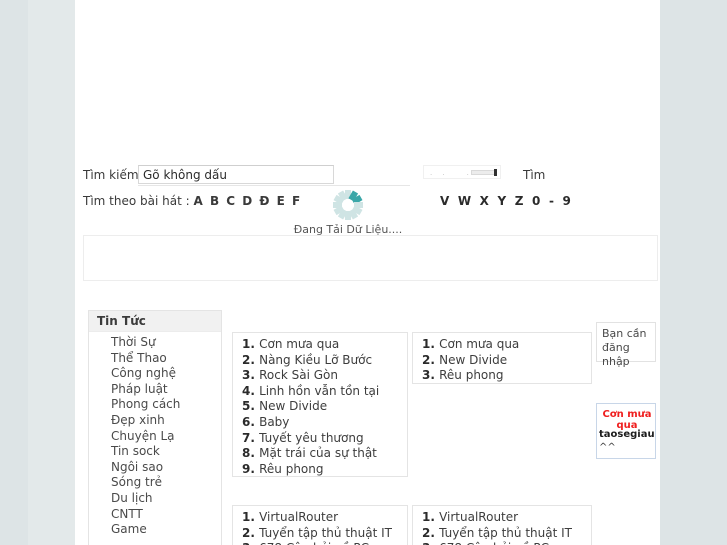 The width and height of the screenshot is (727, 545). Describe the element at coordinates (155, 405) in the screenshot. I see `sidebar-item-5: Phong cách` at that location.